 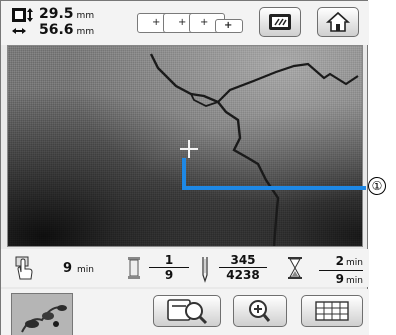 I want to click on pattern-dimensions: 29.5 mm 56.6 mm, so click(x=67, y=21).